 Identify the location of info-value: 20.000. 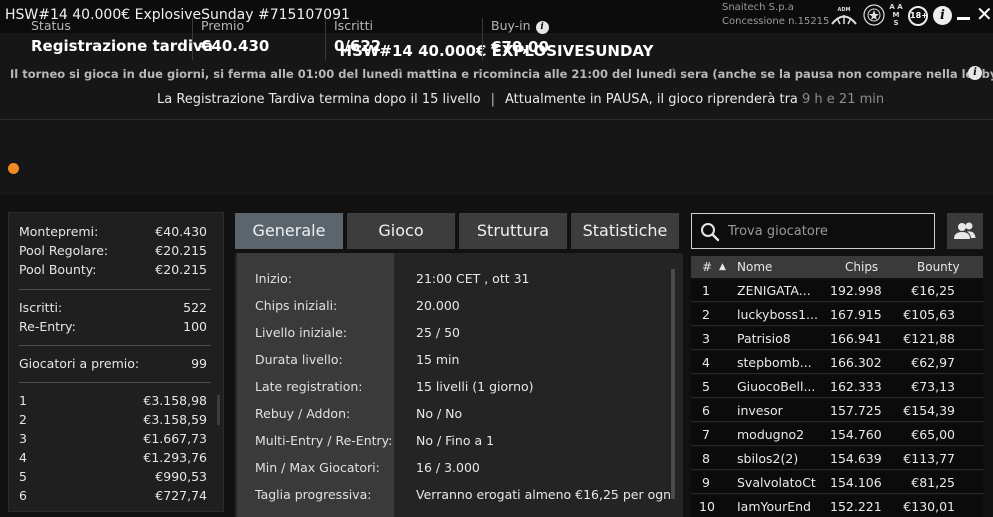
(438, 305).